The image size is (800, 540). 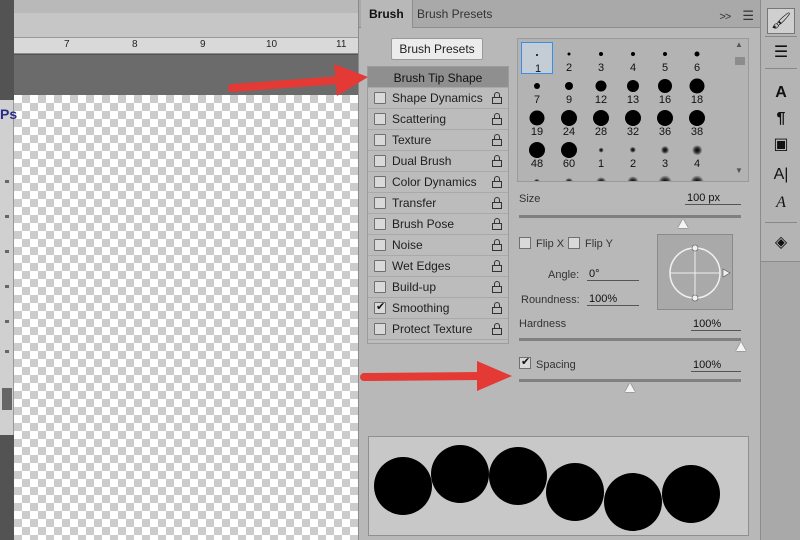 I want to click on brush-tip-preset: 19, so click(x=537, y=122).